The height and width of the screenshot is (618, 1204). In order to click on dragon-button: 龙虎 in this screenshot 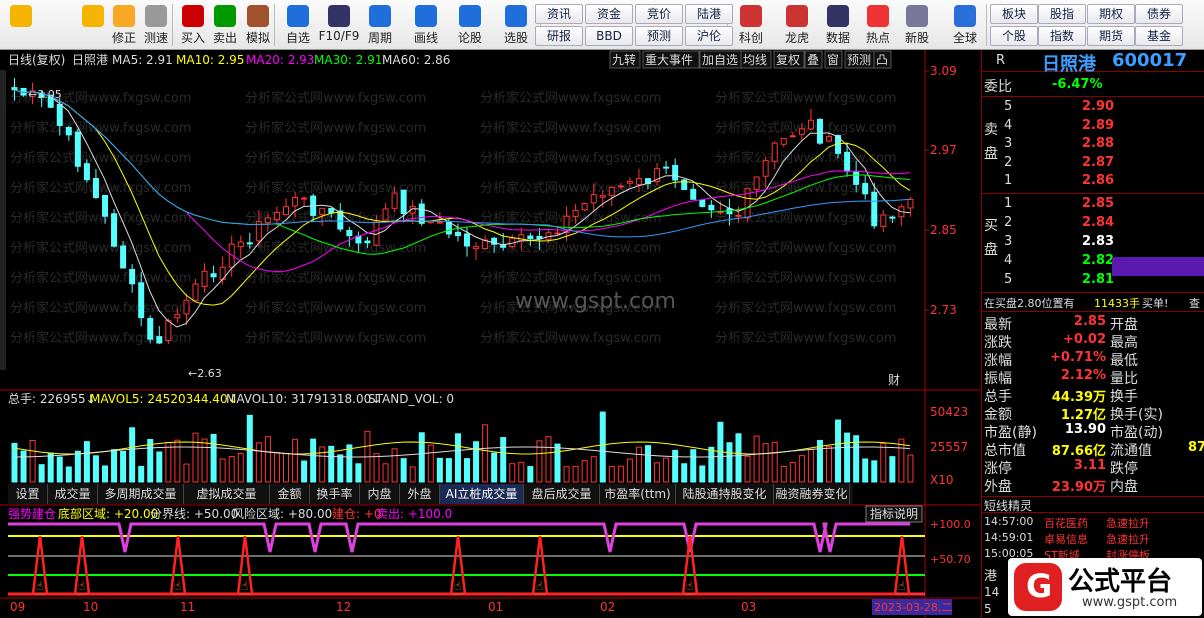, I will do `click(797, 25)`.